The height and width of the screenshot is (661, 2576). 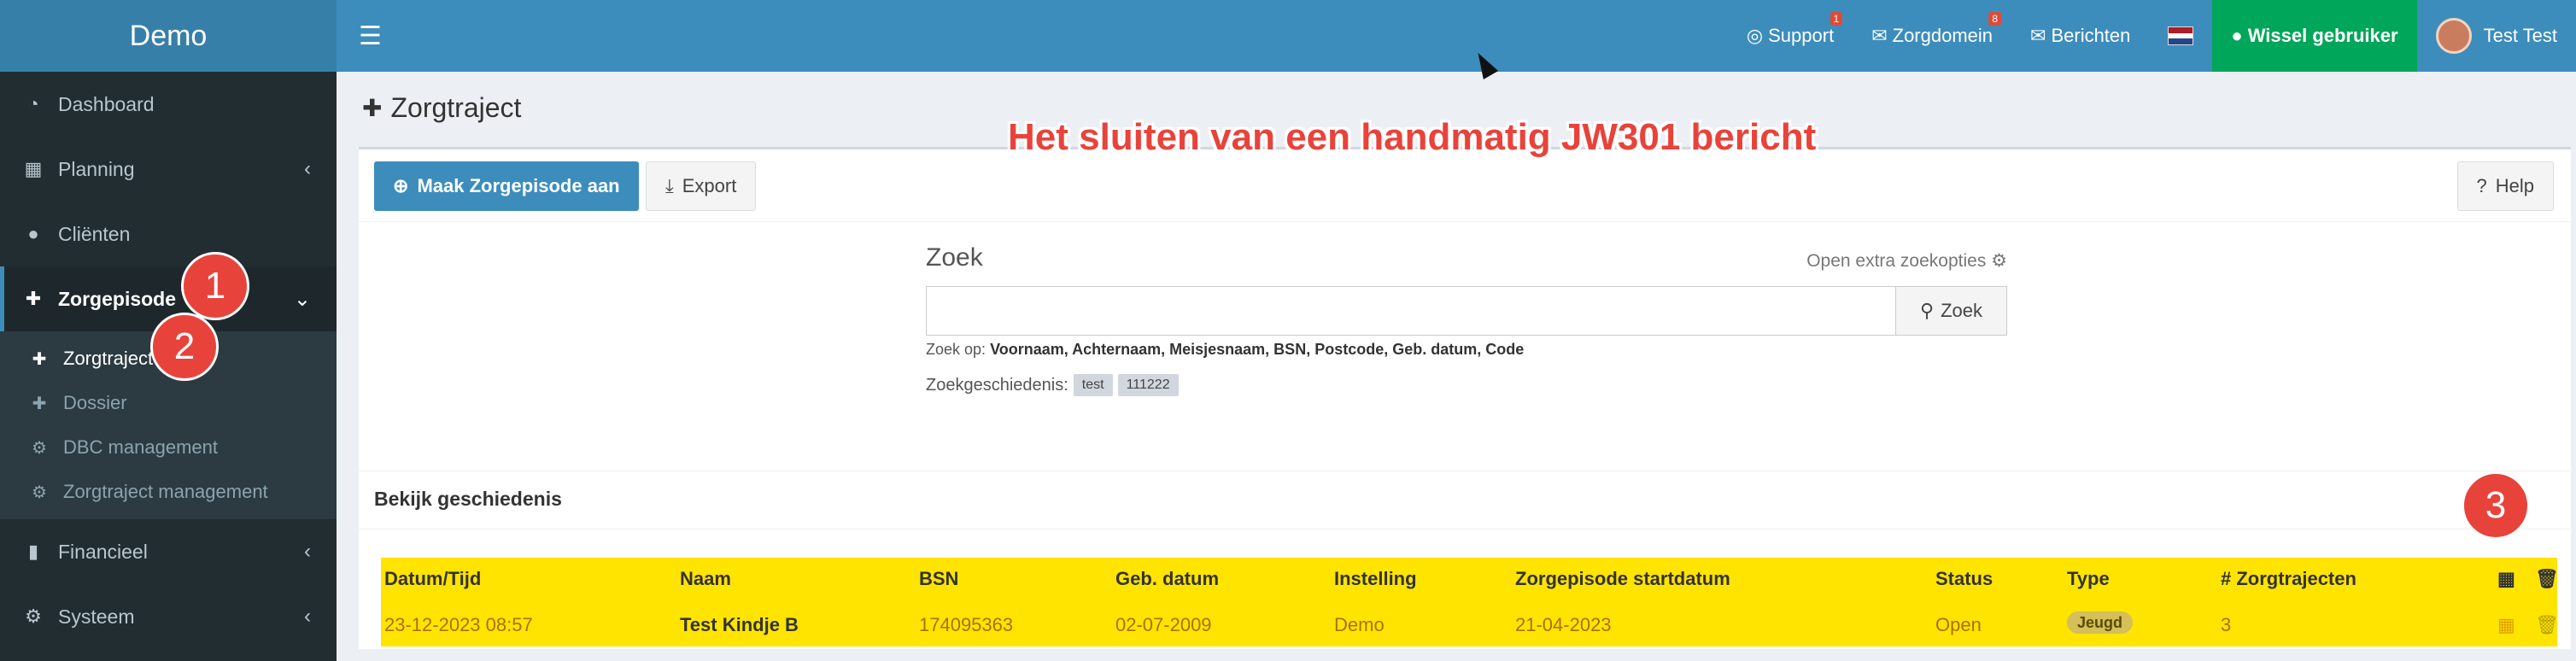 What do you see at coordinates (33, 103) in the screenshot?
I see `dashboard-icon: ◔` at bounding box center [33, 103].